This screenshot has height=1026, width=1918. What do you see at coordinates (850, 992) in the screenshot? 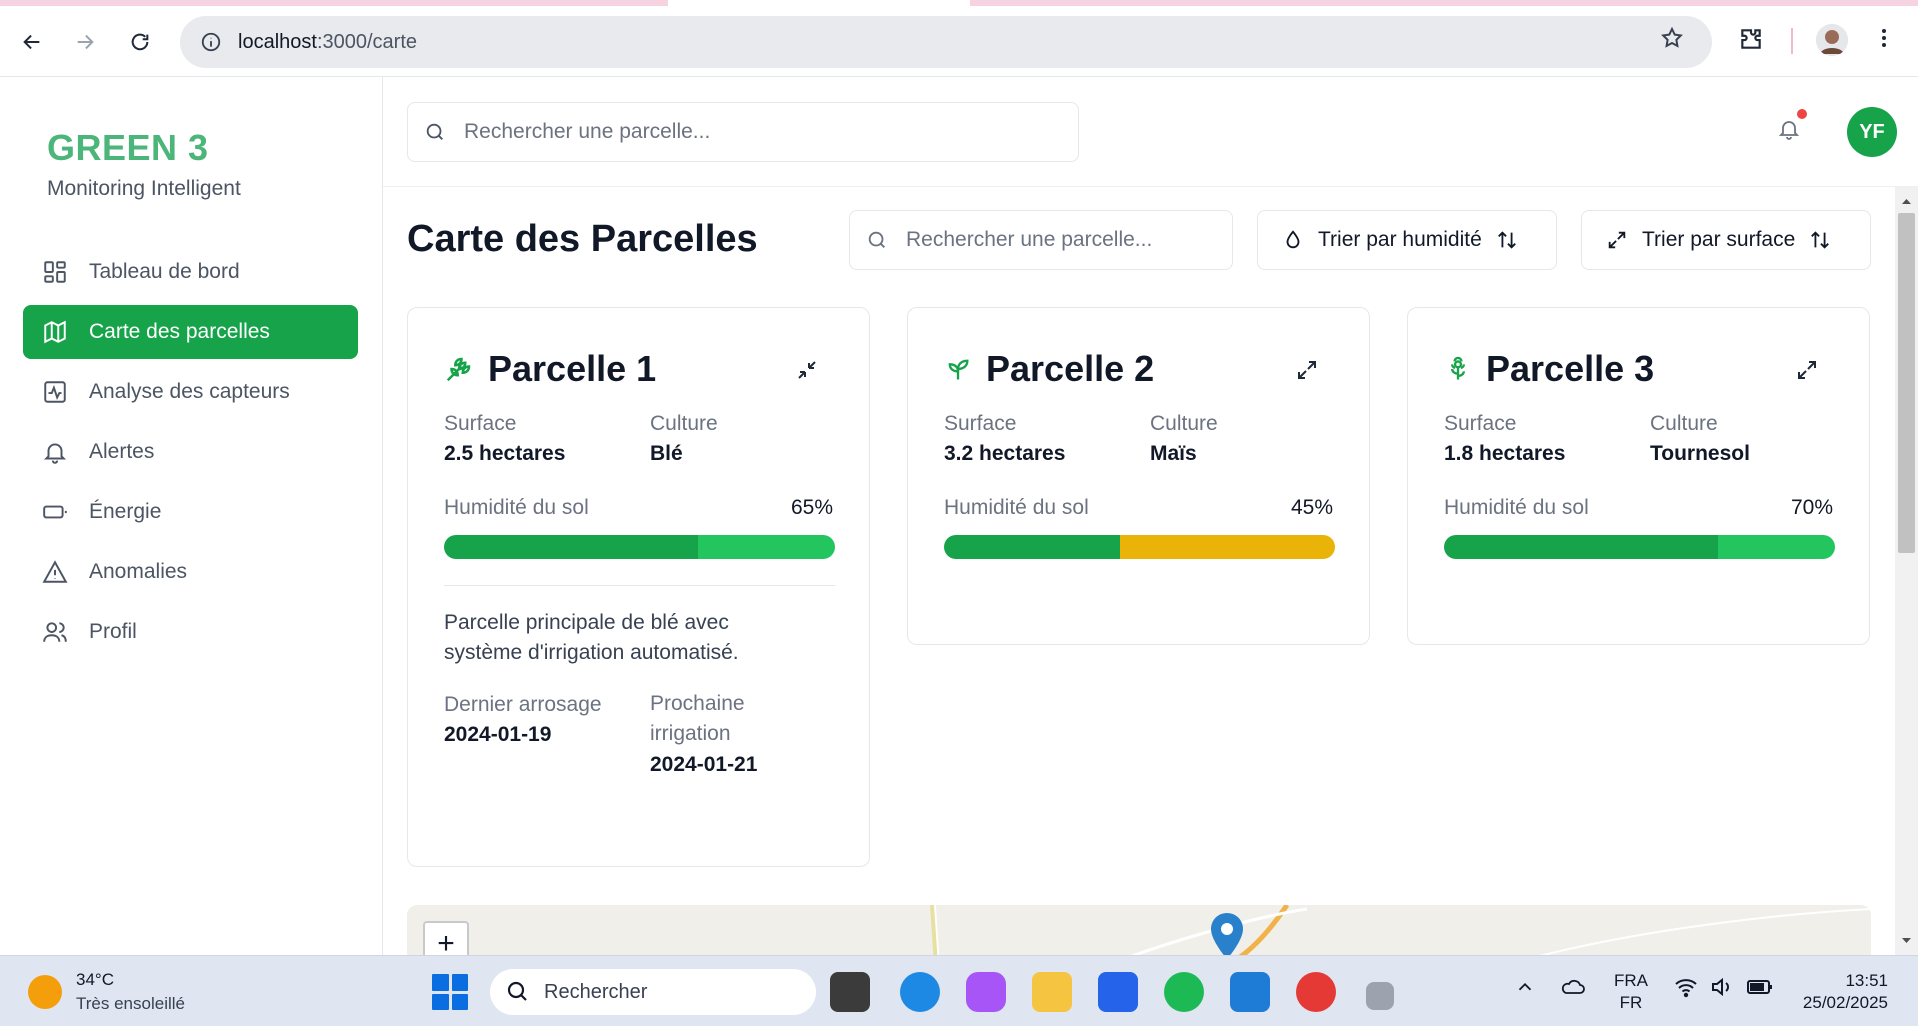
I see `task-view-icon` at bounding box center [850, 992].